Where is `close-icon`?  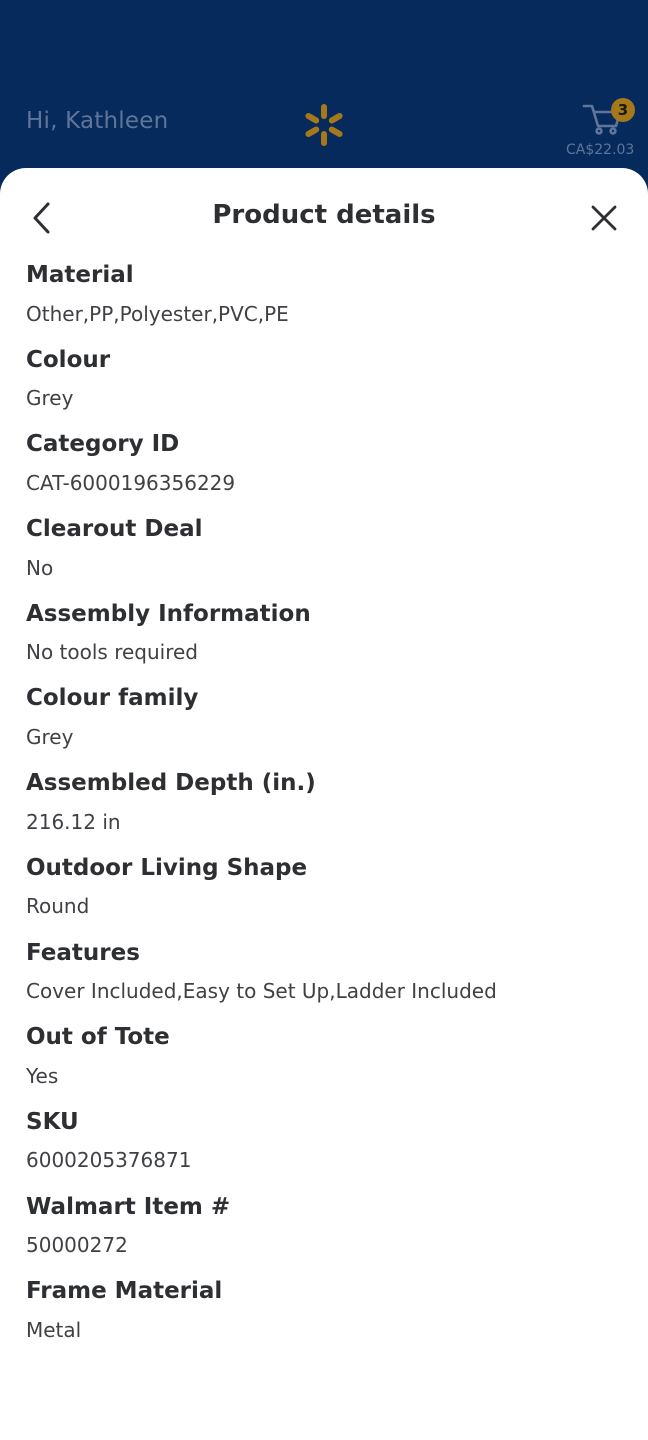 close-icon is located at coordinates (604, 218).